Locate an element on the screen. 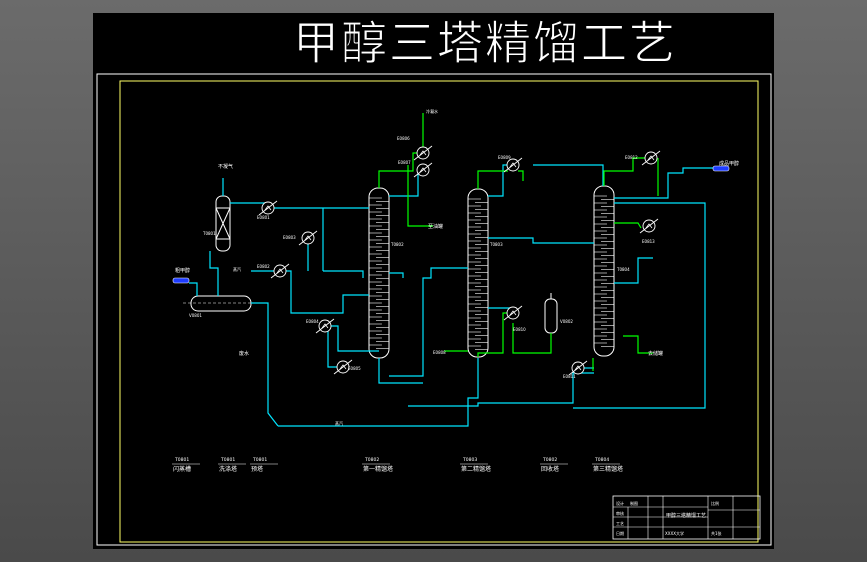 This screenshot has width=867, height=562. label-t0803: T0803 is located at coordinates (496, 244).